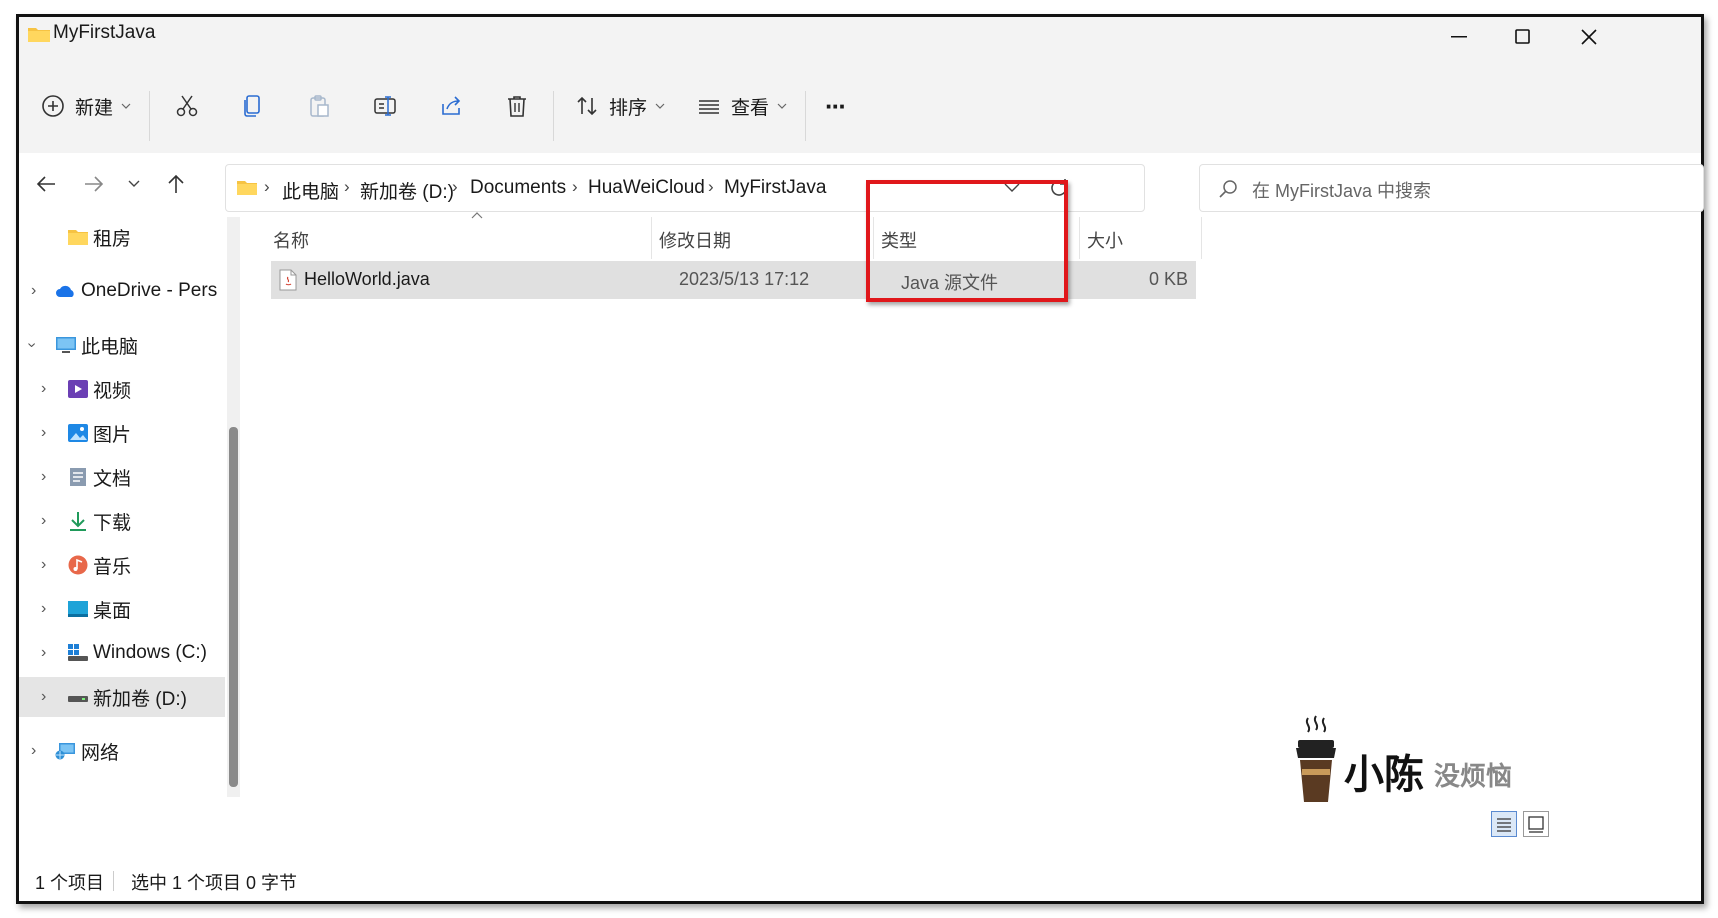  What do you see at coordinates (66, 345) in the screenshot?
I see `computer-icon` at bounding box center [66, 345].